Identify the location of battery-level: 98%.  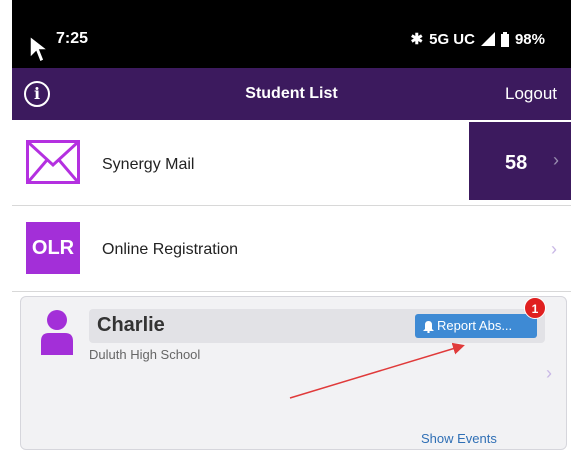
(529, 39).